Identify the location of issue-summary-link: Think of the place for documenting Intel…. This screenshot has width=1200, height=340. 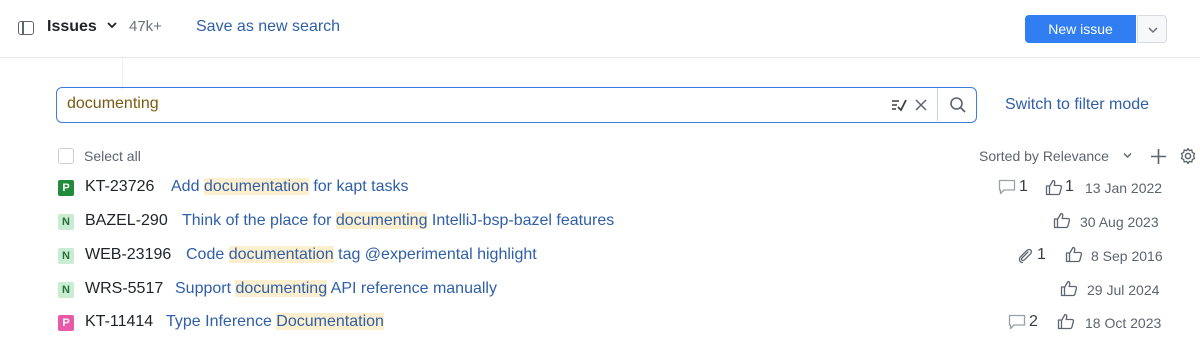
(398, 221).